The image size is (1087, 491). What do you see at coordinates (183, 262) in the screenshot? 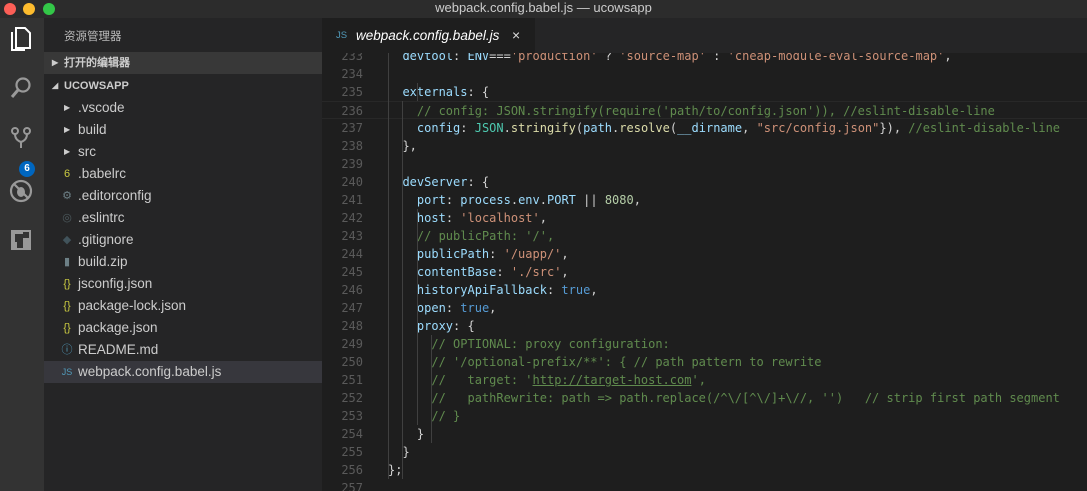
I see `file-item: ▮ build.zip` at bounding box center [183, 262].